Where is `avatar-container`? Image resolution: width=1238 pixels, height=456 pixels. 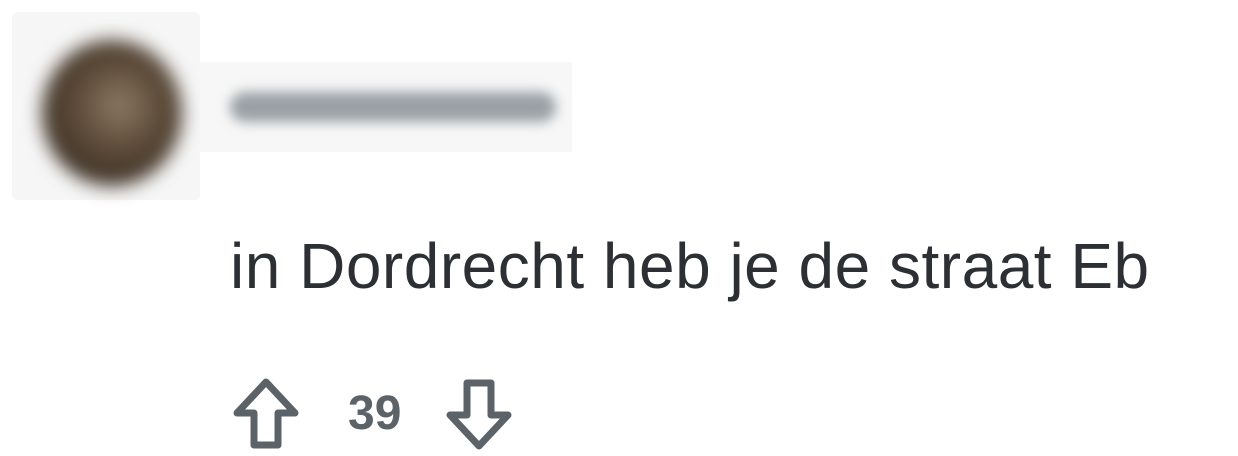 avatar-container is located at coordinates (106, 106).